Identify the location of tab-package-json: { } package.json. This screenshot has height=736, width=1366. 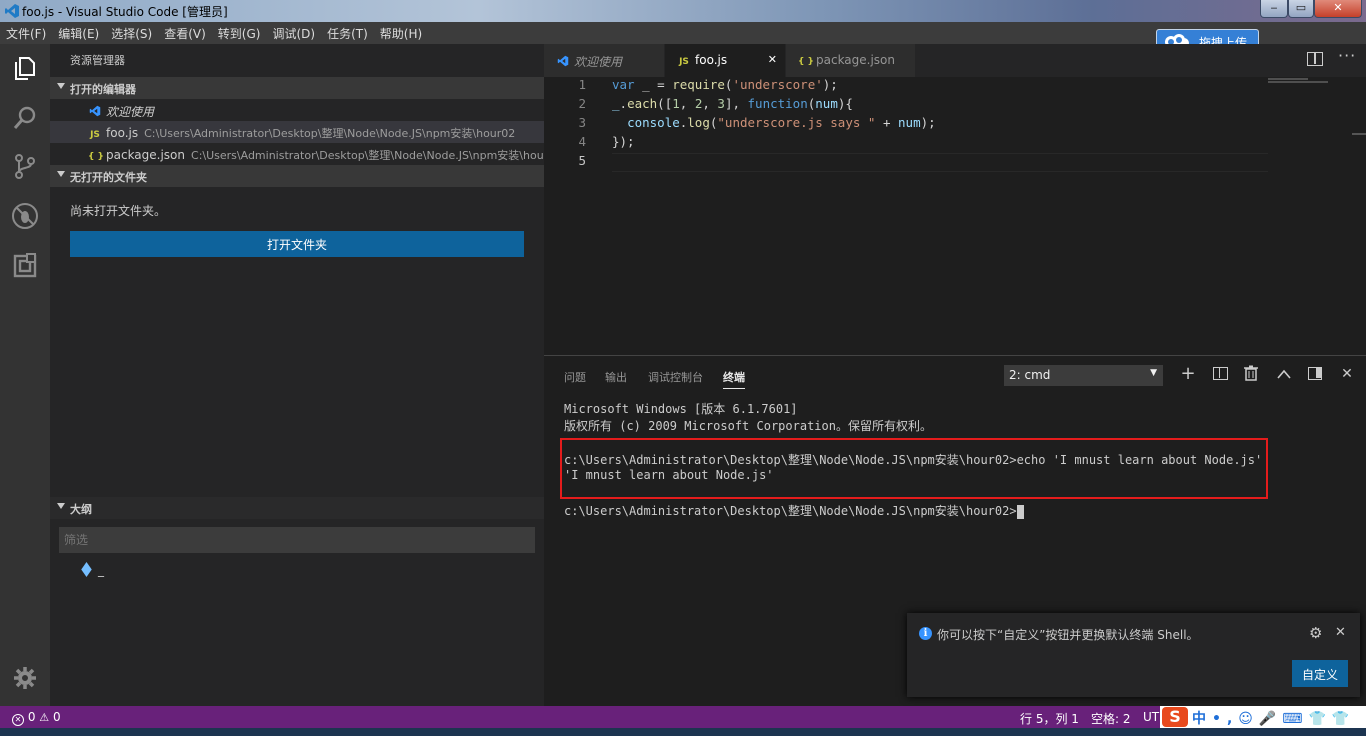
(851, 60).